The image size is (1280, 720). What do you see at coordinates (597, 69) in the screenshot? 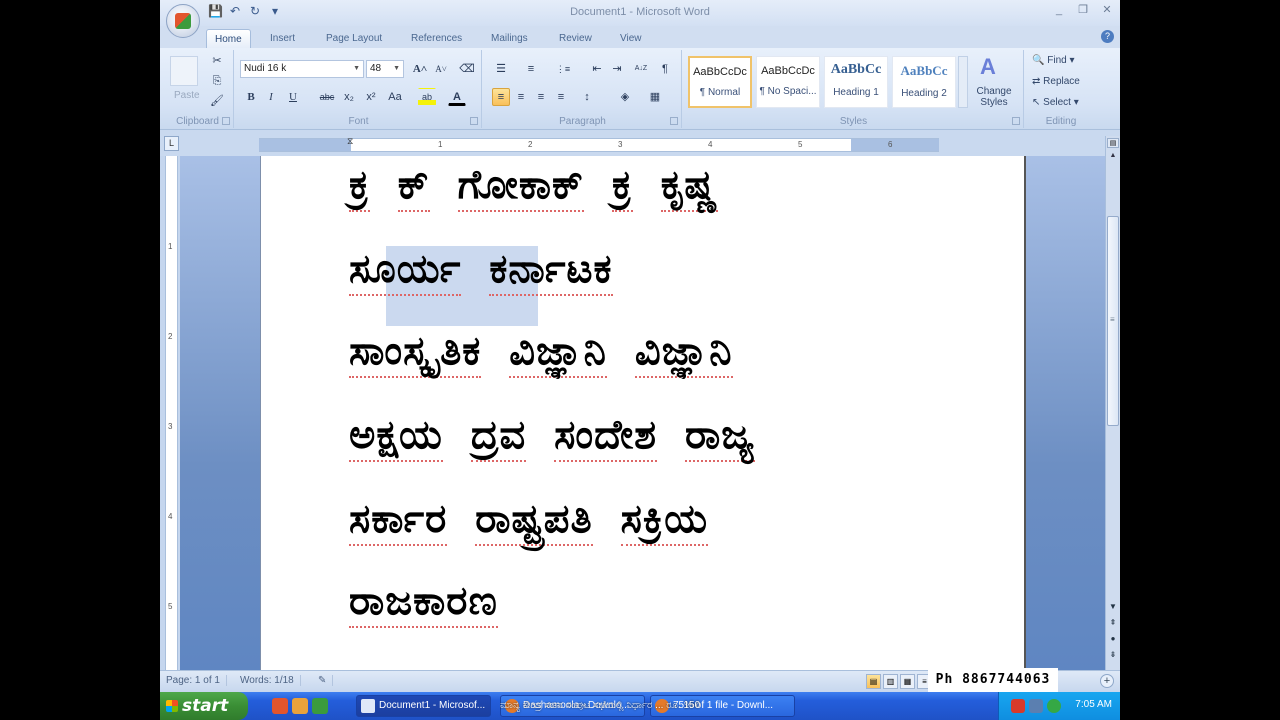
I see `decrease-indent-button: ⇤` at bounding box center [597, 69].